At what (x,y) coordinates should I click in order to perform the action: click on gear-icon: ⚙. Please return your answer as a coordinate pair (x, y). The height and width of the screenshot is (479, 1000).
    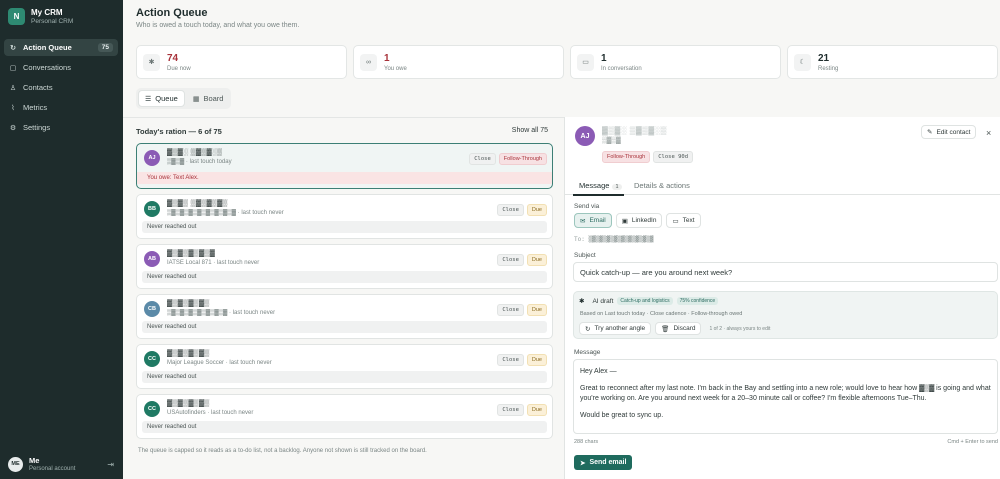
    Looking at the image, I should click on (13, 128).